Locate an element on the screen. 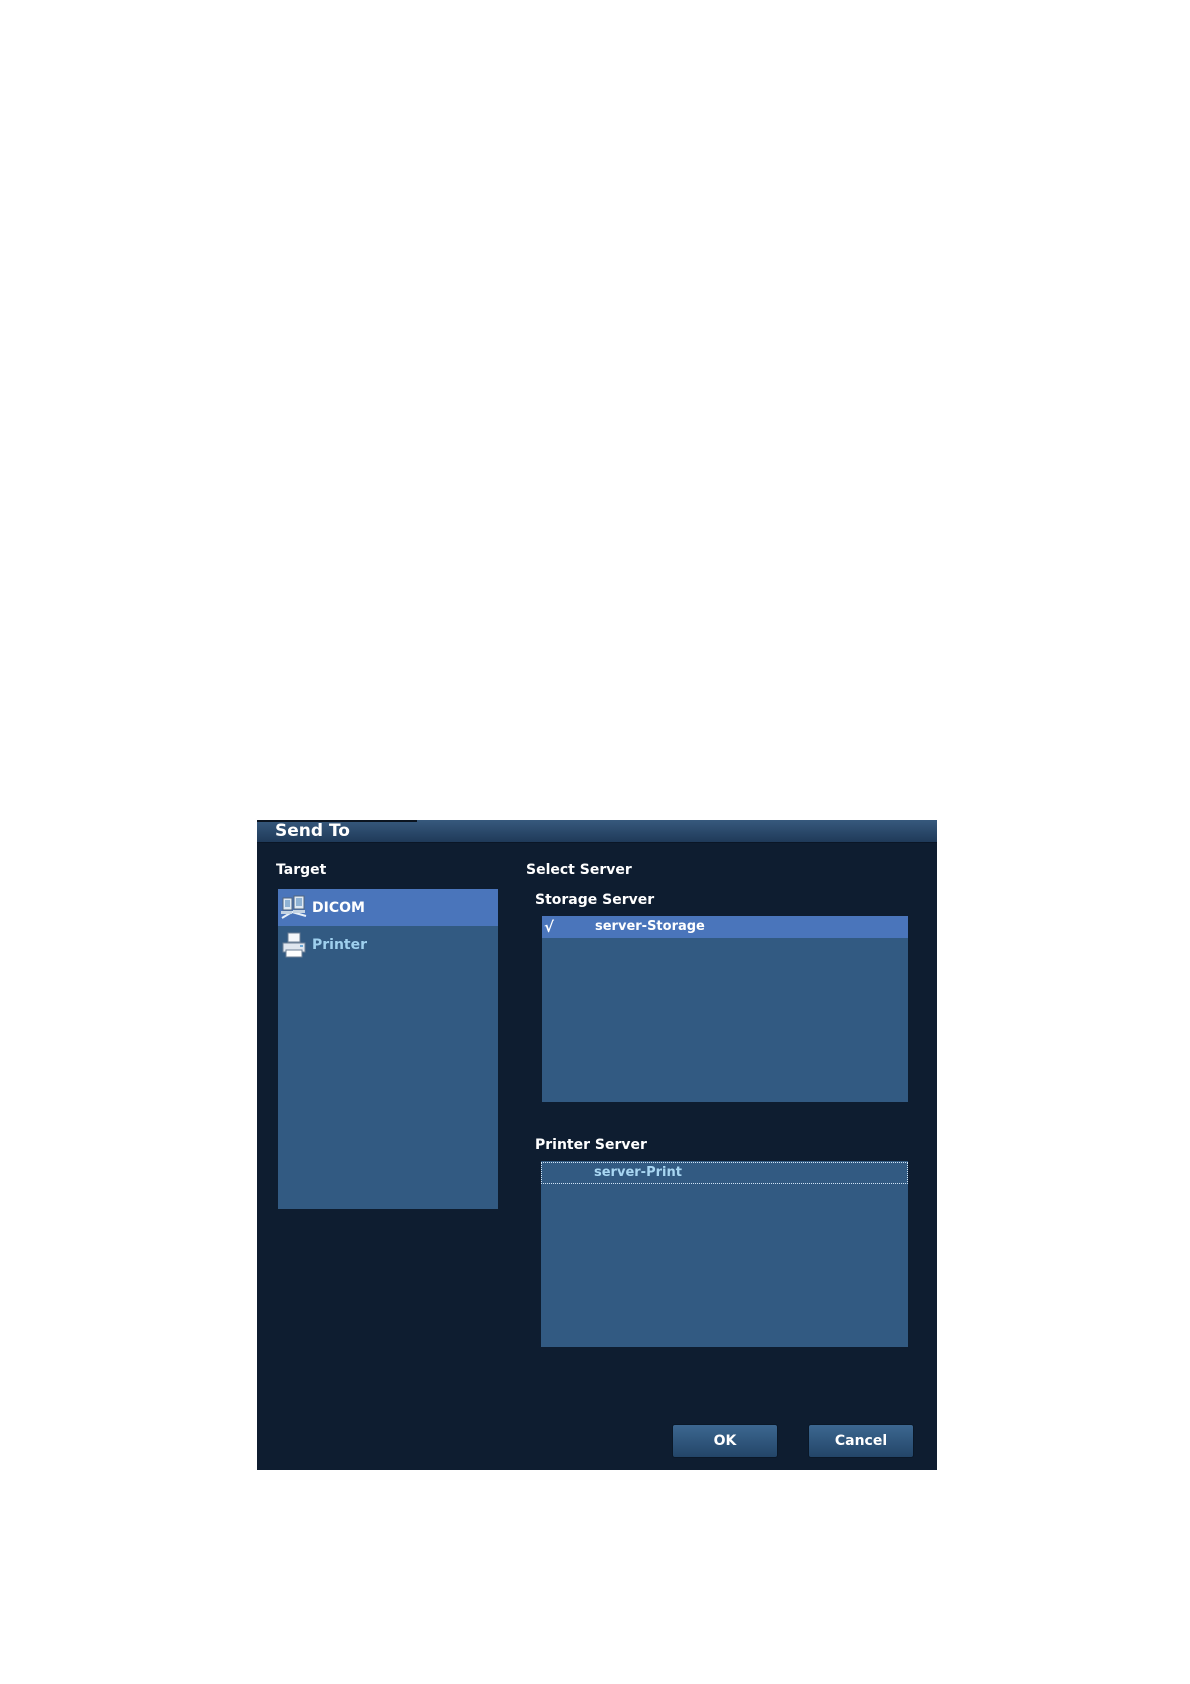  target-item-label: DICOM is located at coordinates (338, 907).